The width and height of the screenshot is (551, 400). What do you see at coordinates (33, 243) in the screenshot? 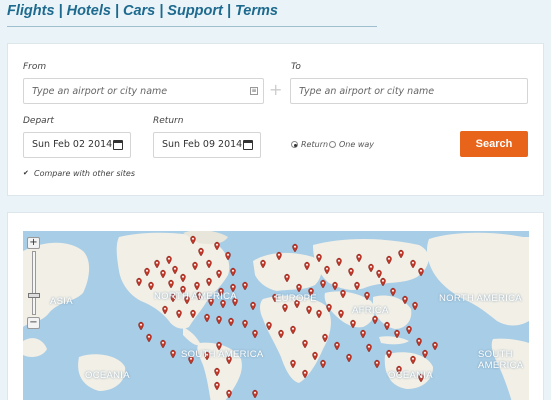
I see `zoom-in-button: +` at bounding box center [33, 243].